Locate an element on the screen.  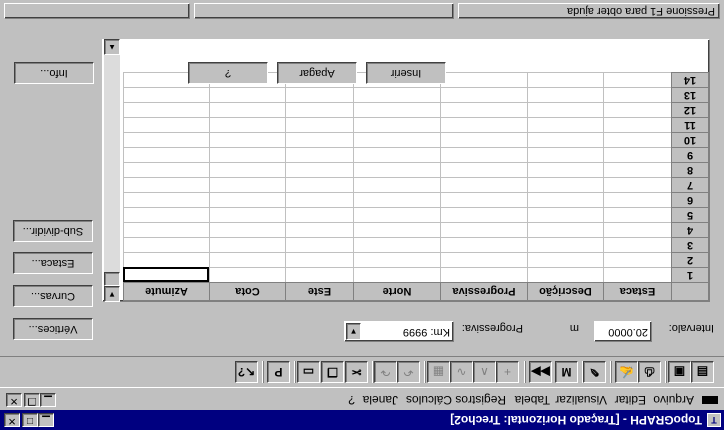
copy-button: ❐ is located at coordinates (332, 372).